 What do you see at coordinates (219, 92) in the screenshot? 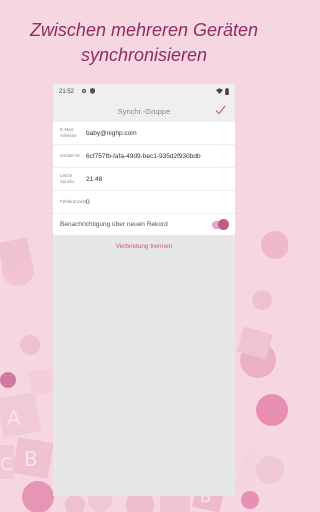
I see `wifi-icon` at bounding box center [219, 92].